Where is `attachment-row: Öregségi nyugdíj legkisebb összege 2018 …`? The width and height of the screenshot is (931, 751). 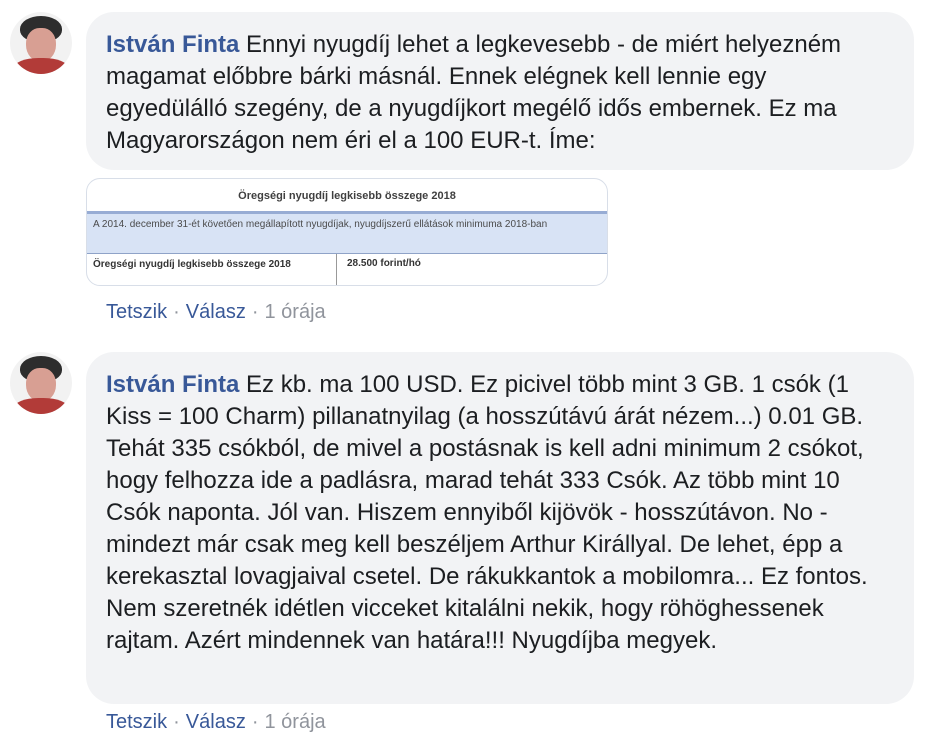 attachment-row: Öregségi nyugdíj legkisebb összege 2018 … is located at coordinates (347, 269).